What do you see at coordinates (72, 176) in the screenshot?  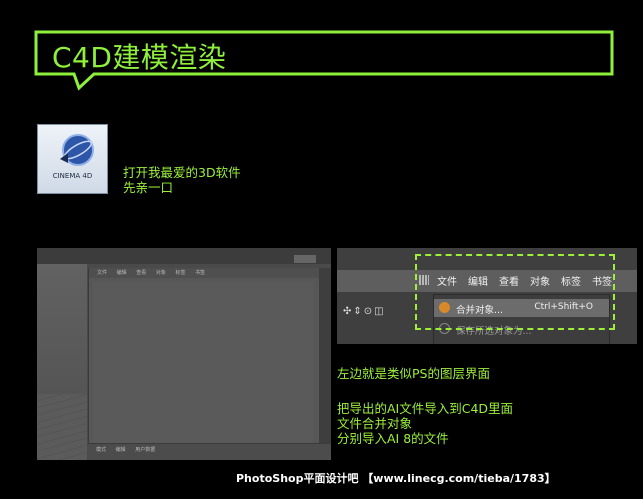 I see `cinema4d-label: CINEMA 4D` at bounding box center [72, 176].